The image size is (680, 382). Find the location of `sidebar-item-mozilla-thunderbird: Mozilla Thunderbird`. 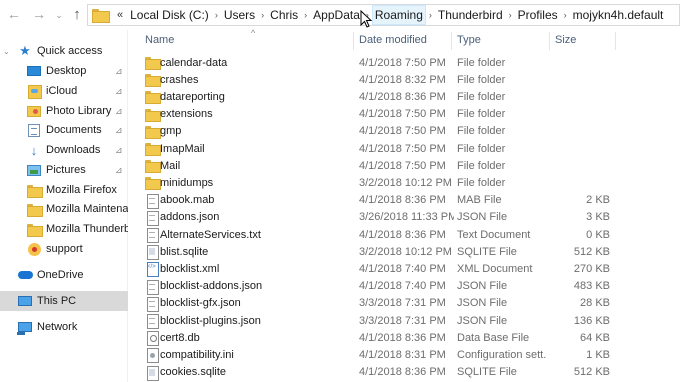

sidebar-item-mozilla-thunderbird: Mozilla Thunderbird is located at coordinates (64, 229).